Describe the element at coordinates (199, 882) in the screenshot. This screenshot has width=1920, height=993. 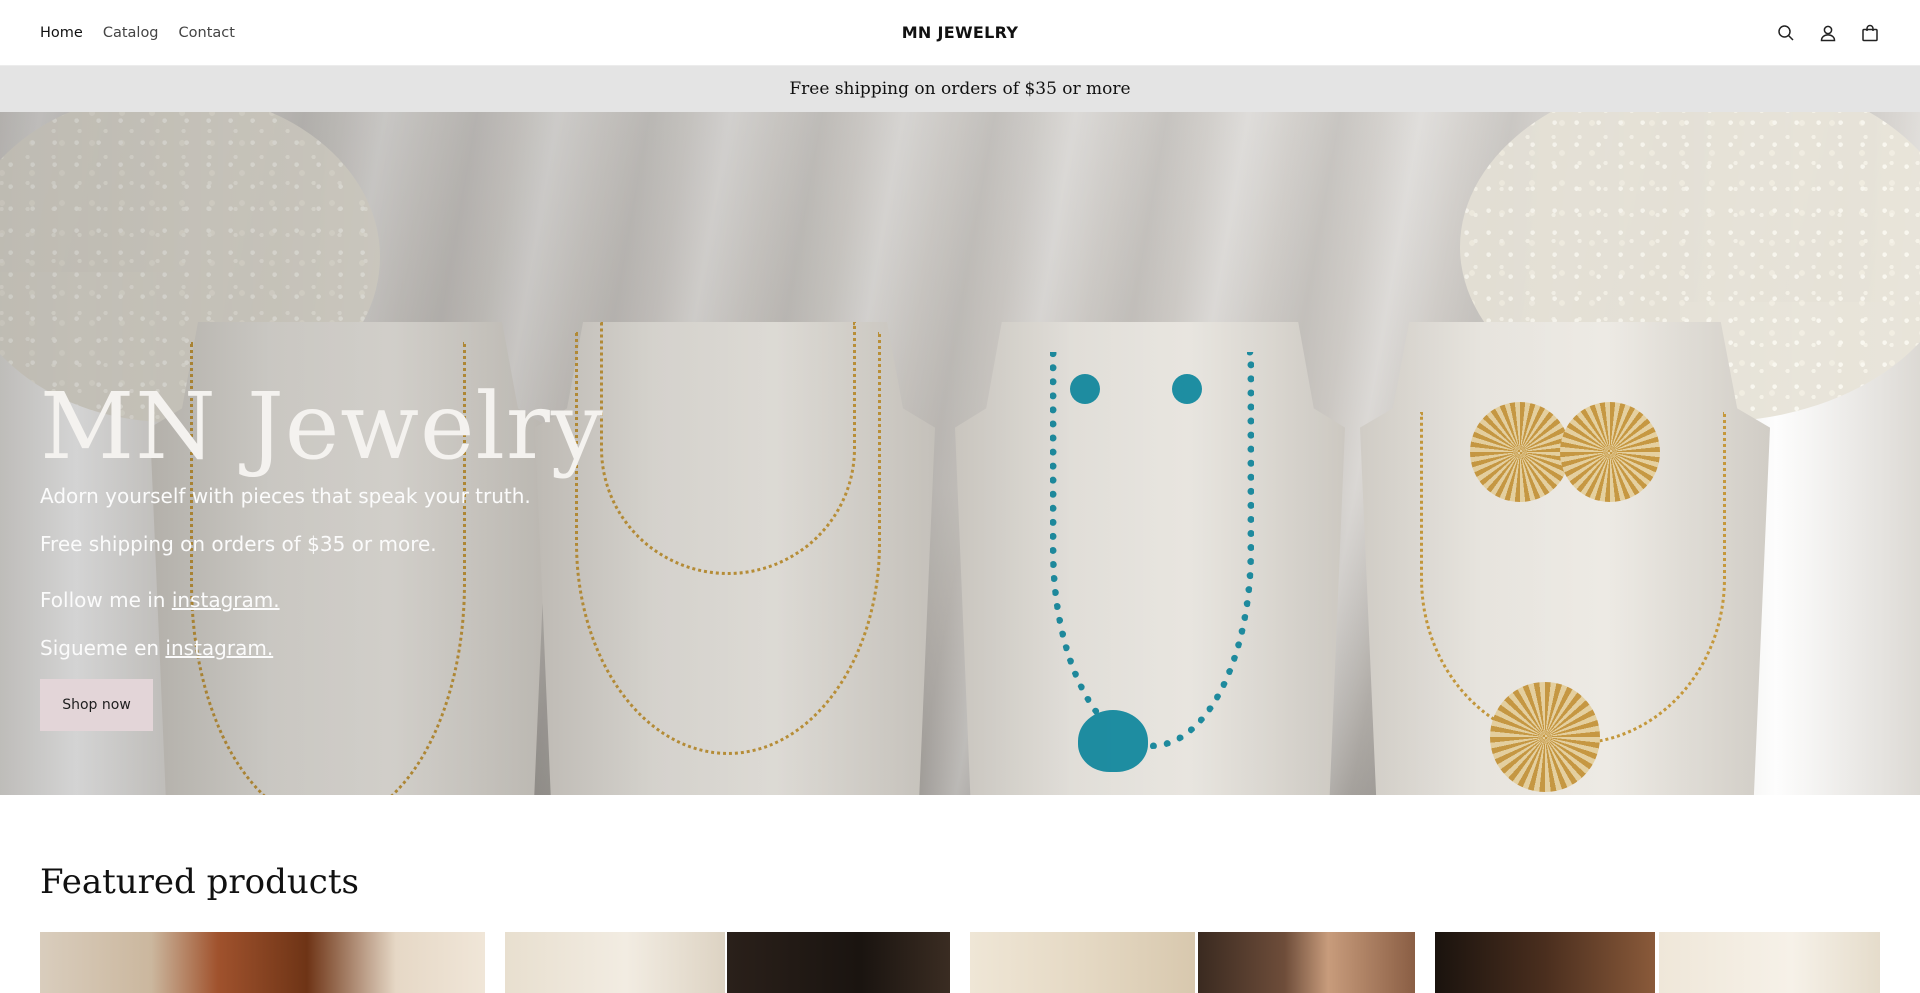
I see `featured-products-heading: Featured products` at that location.